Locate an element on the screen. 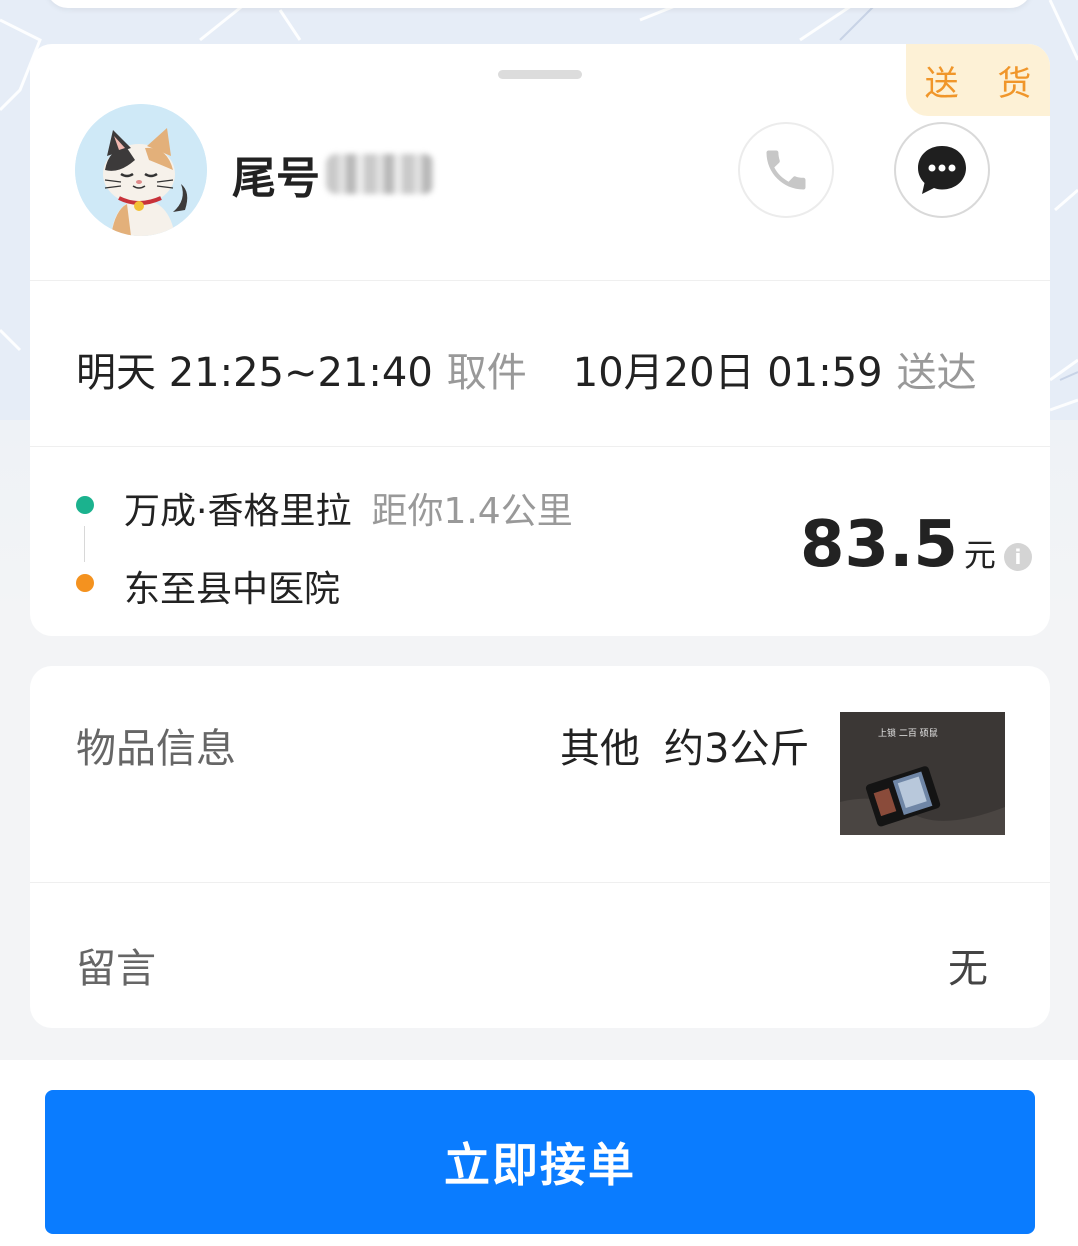 The width and height of the screenshot is (1078, 1246). call-button is located at coordinates (786, 170).